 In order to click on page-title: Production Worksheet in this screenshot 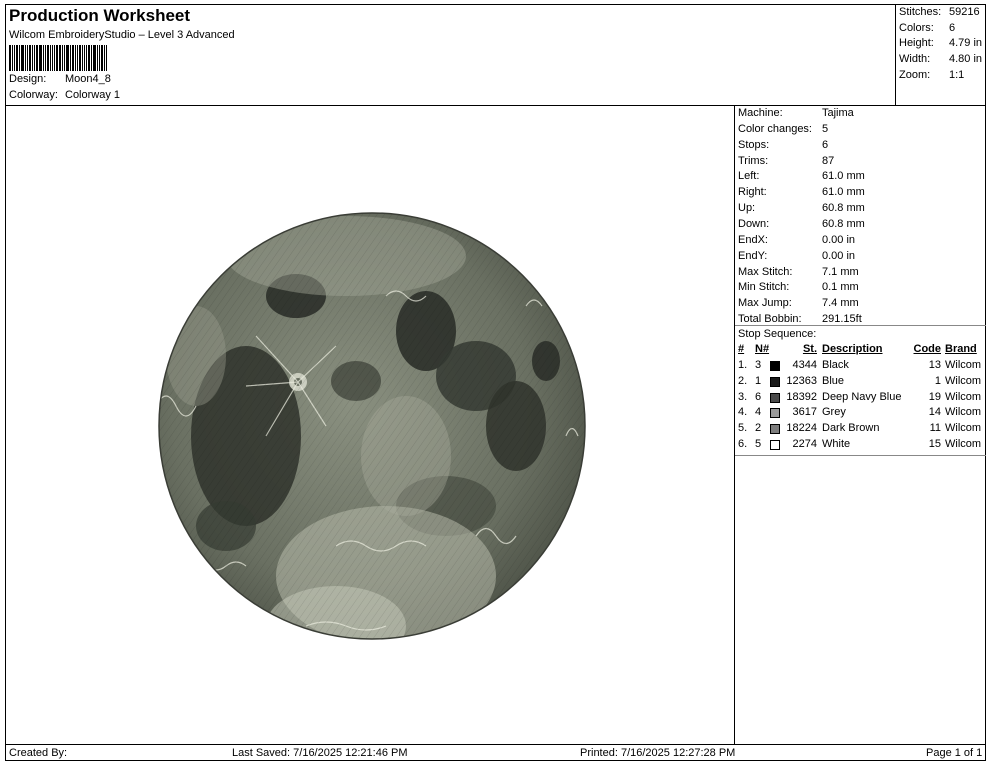, I will do `click(100, 15)`.